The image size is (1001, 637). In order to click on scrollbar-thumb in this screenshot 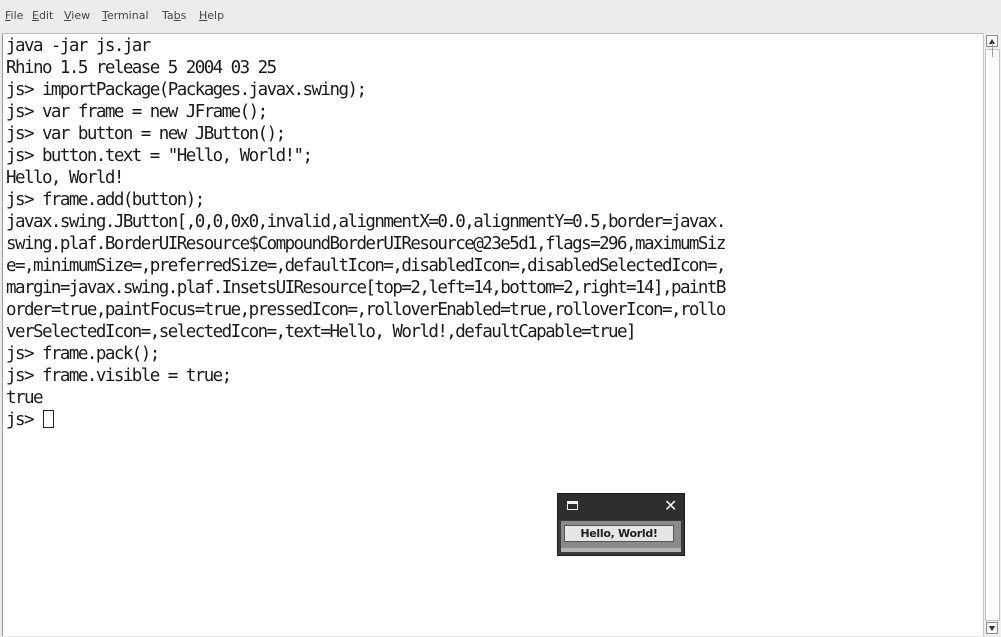, I will do `click(992, 335)`.